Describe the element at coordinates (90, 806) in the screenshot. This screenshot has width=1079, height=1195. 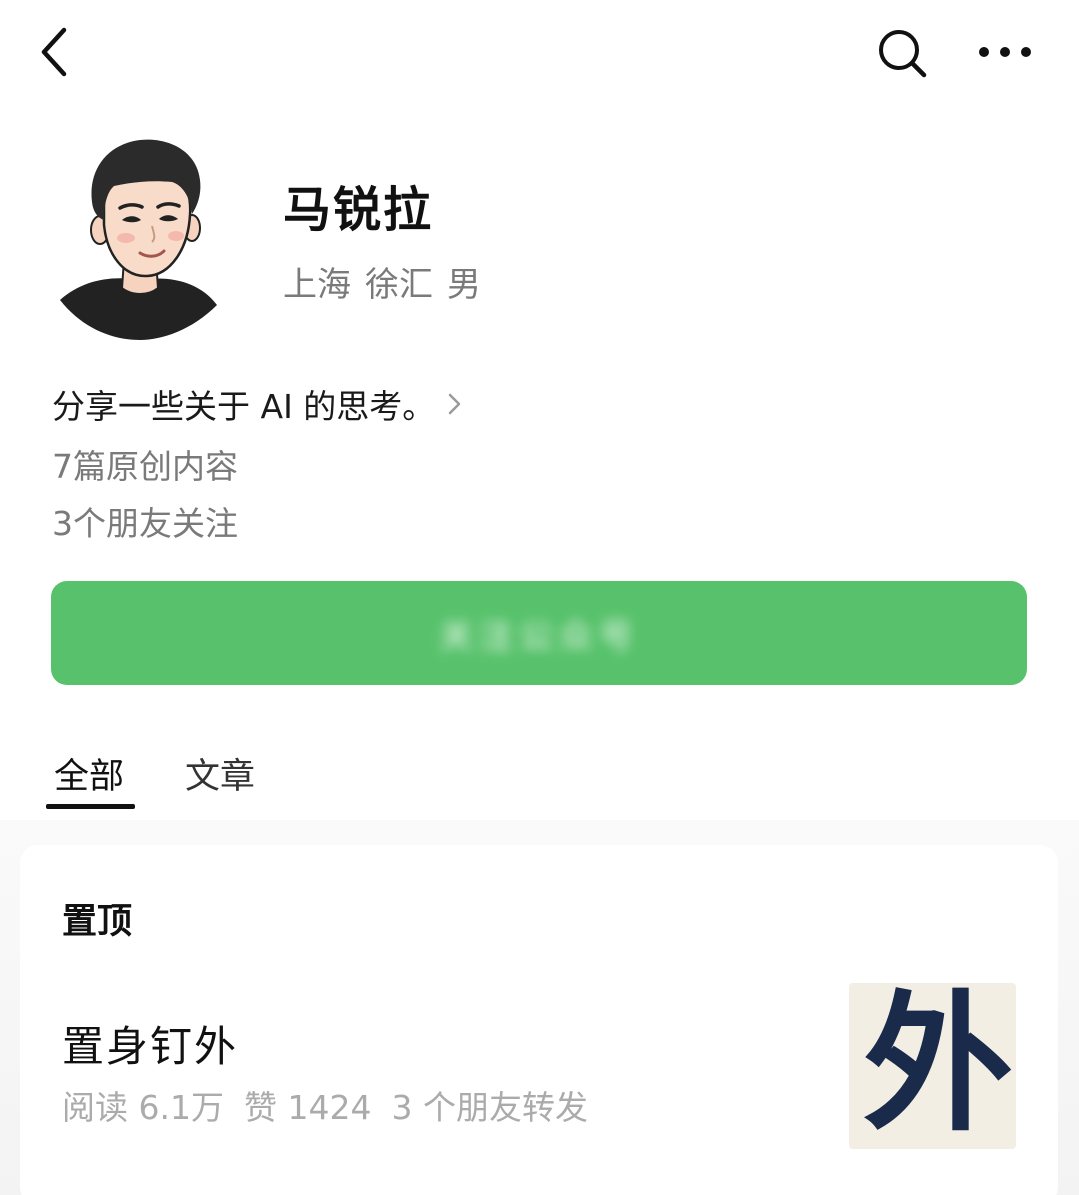
I see `active-tab-indicator` at that location.